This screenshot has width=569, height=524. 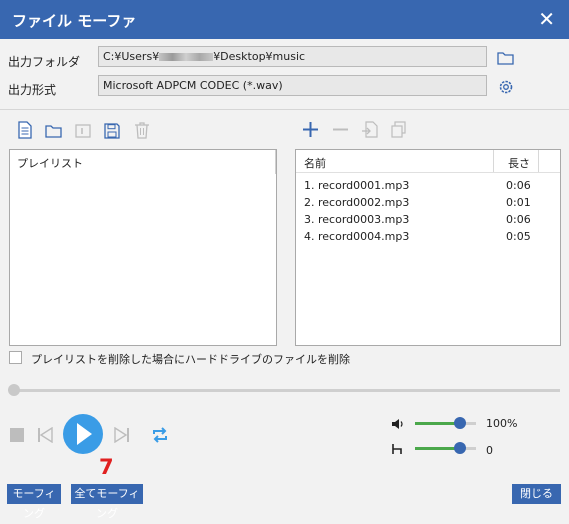 I want to click on remove-icon, so click(x=340, y=129).